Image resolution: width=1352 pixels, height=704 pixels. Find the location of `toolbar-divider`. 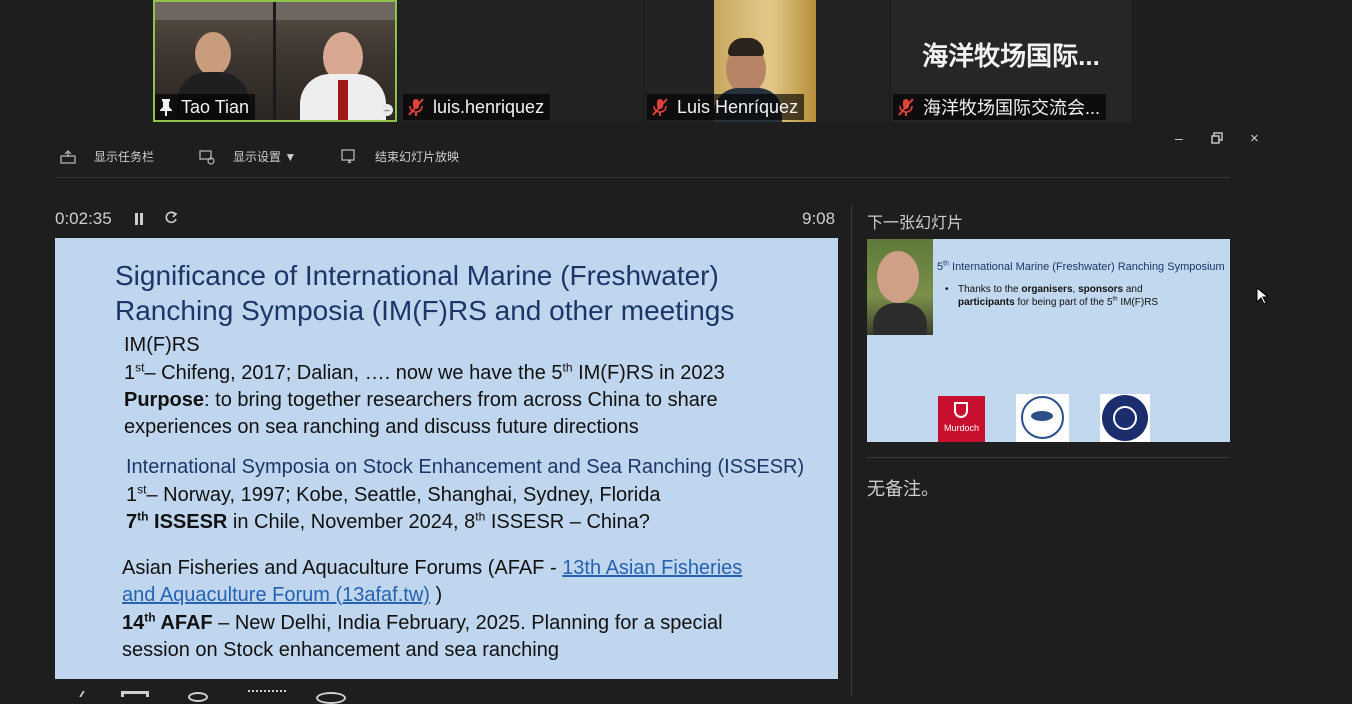

toolbar-divider is located at coordinates (642, 177).